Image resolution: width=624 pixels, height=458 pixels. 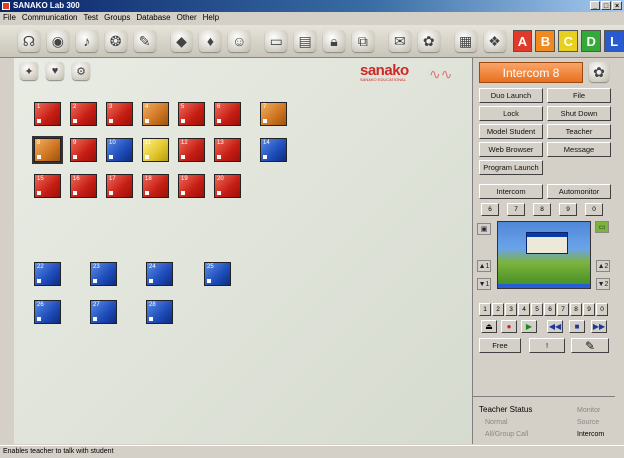 I want to click on student-station-13: 13, so click(x=227, y=150).